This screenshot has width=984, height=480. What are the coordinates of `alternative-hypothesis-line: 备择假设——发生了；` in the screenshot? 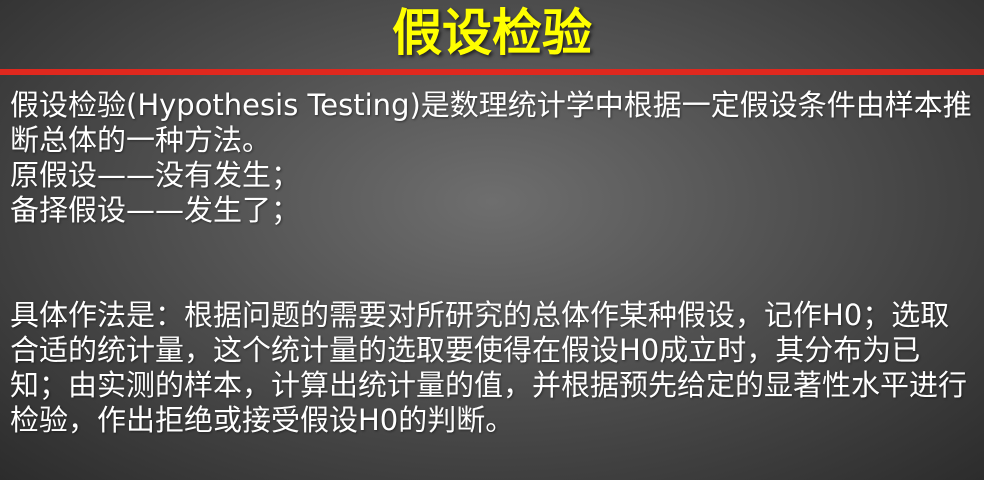 It's located at (155, 210).